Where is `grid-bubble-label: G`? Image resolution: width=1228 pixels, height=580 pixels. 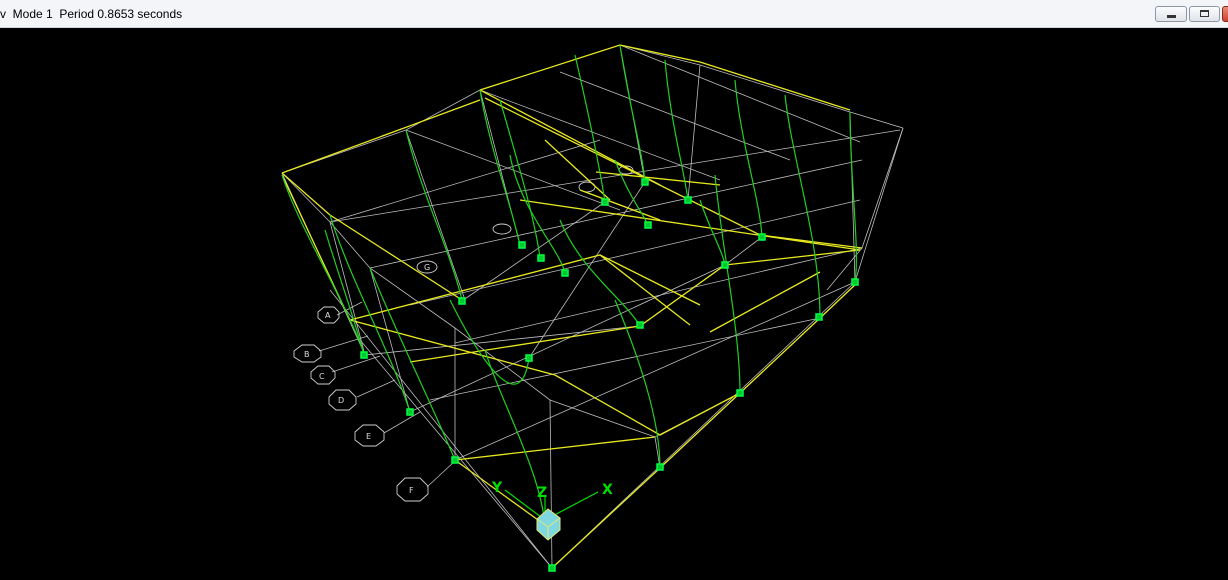
grid-bubble-label: G is located at coordinates (427, 267).